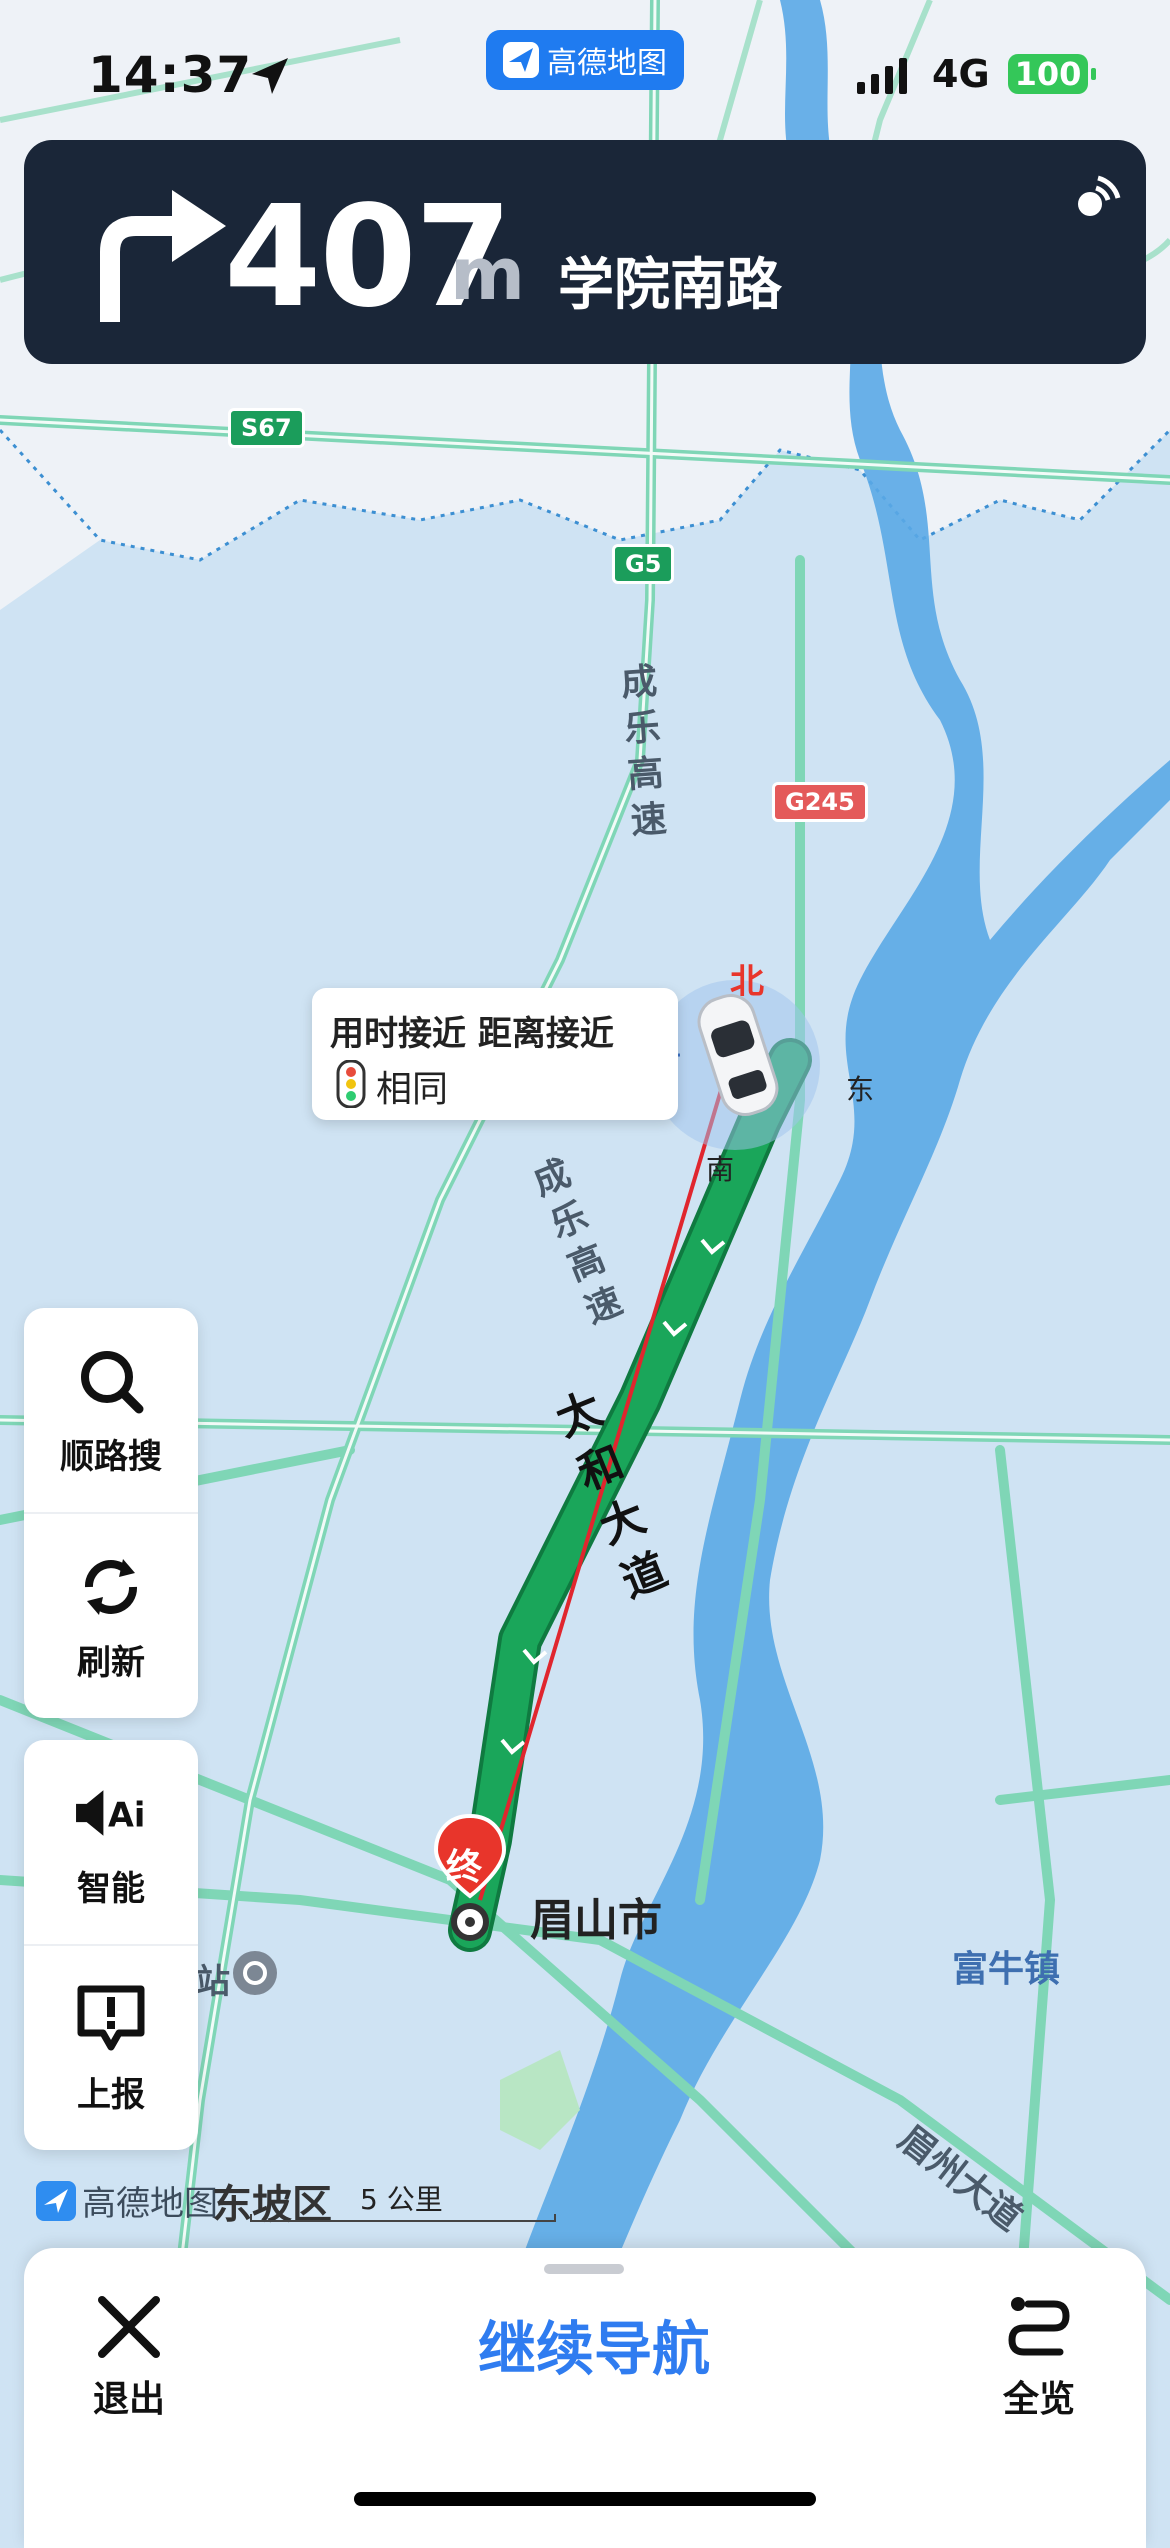 The height and width of the screenshot is (2548, 1170). What do you see at coordinates (670, 285) in the screenshot?
I see `next-road-name: 学院南路` at bounding box center [670, 285].